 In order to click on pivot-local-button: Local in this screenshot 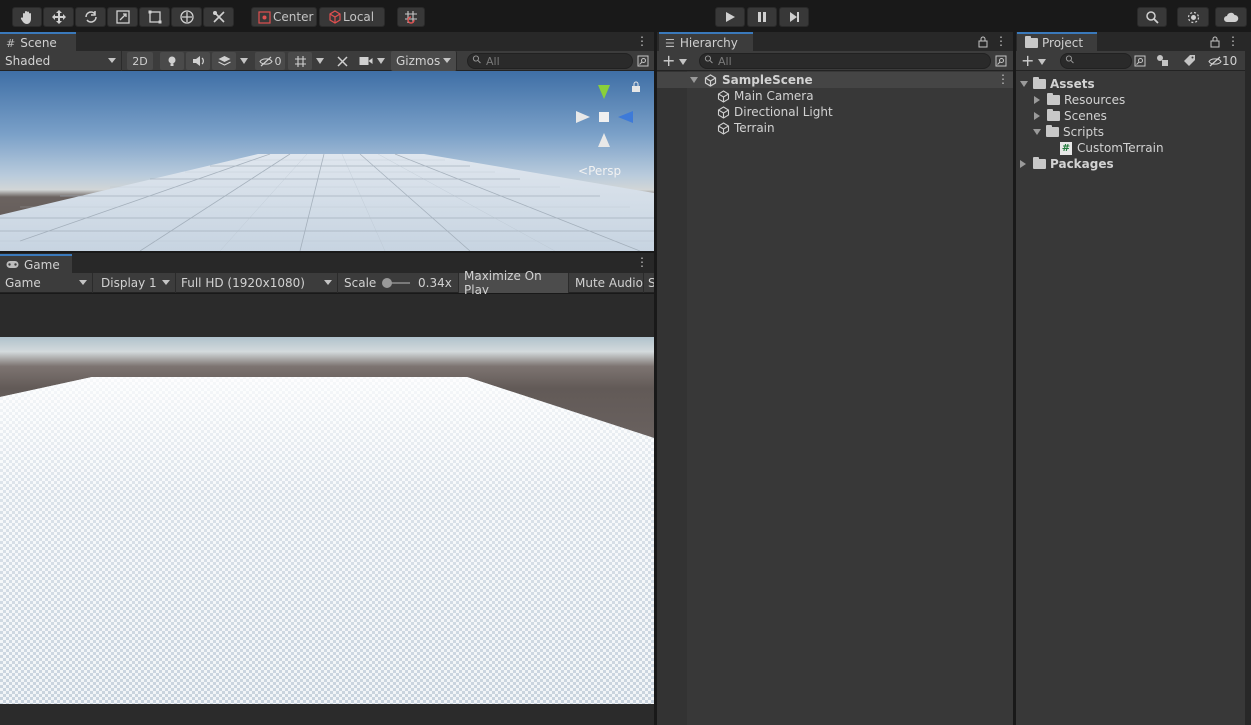, I will do `click(352, 17)`.